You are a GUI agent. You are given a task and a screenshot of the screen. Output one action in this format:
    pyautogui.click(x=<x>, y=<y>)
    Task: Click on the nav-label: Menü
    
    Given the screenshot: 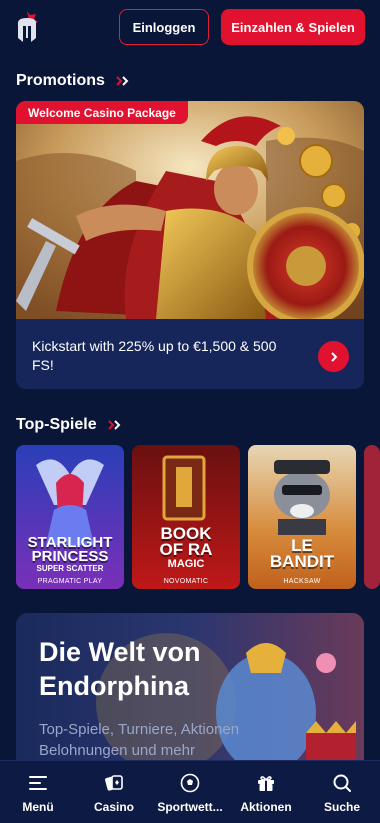 What is the action you would take?
    pyautogui.click(x=38, y=807)
    